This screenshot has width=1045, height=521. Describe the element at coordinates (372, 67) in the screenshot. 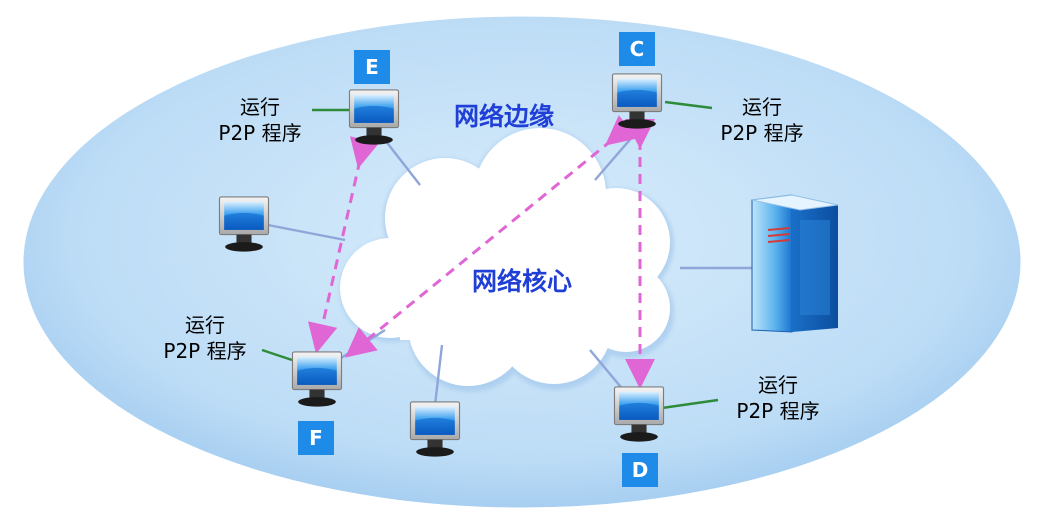

I see `peer-badge-e: E` at that location.